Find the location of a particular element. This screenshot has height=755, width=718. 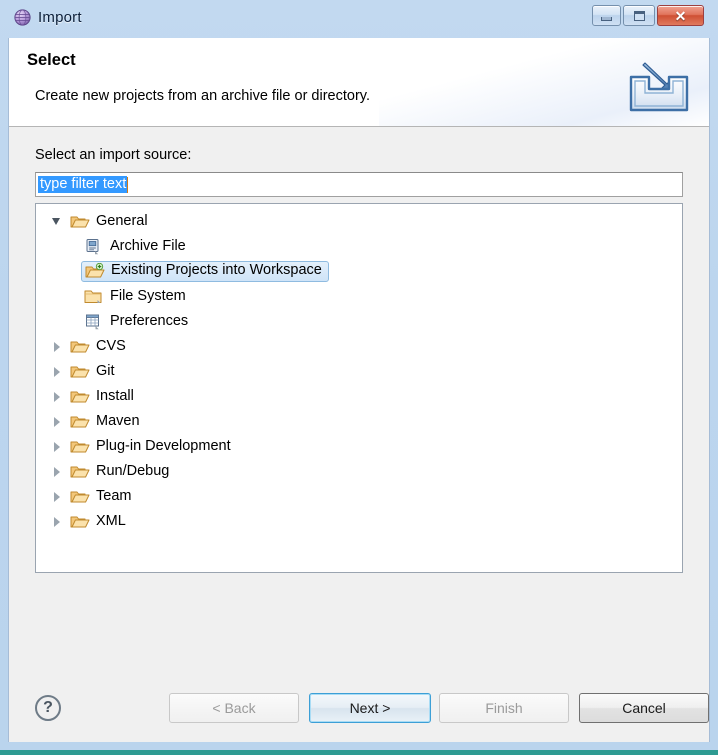

title-bar: Import ✕ is located at coordinates (359, 19).